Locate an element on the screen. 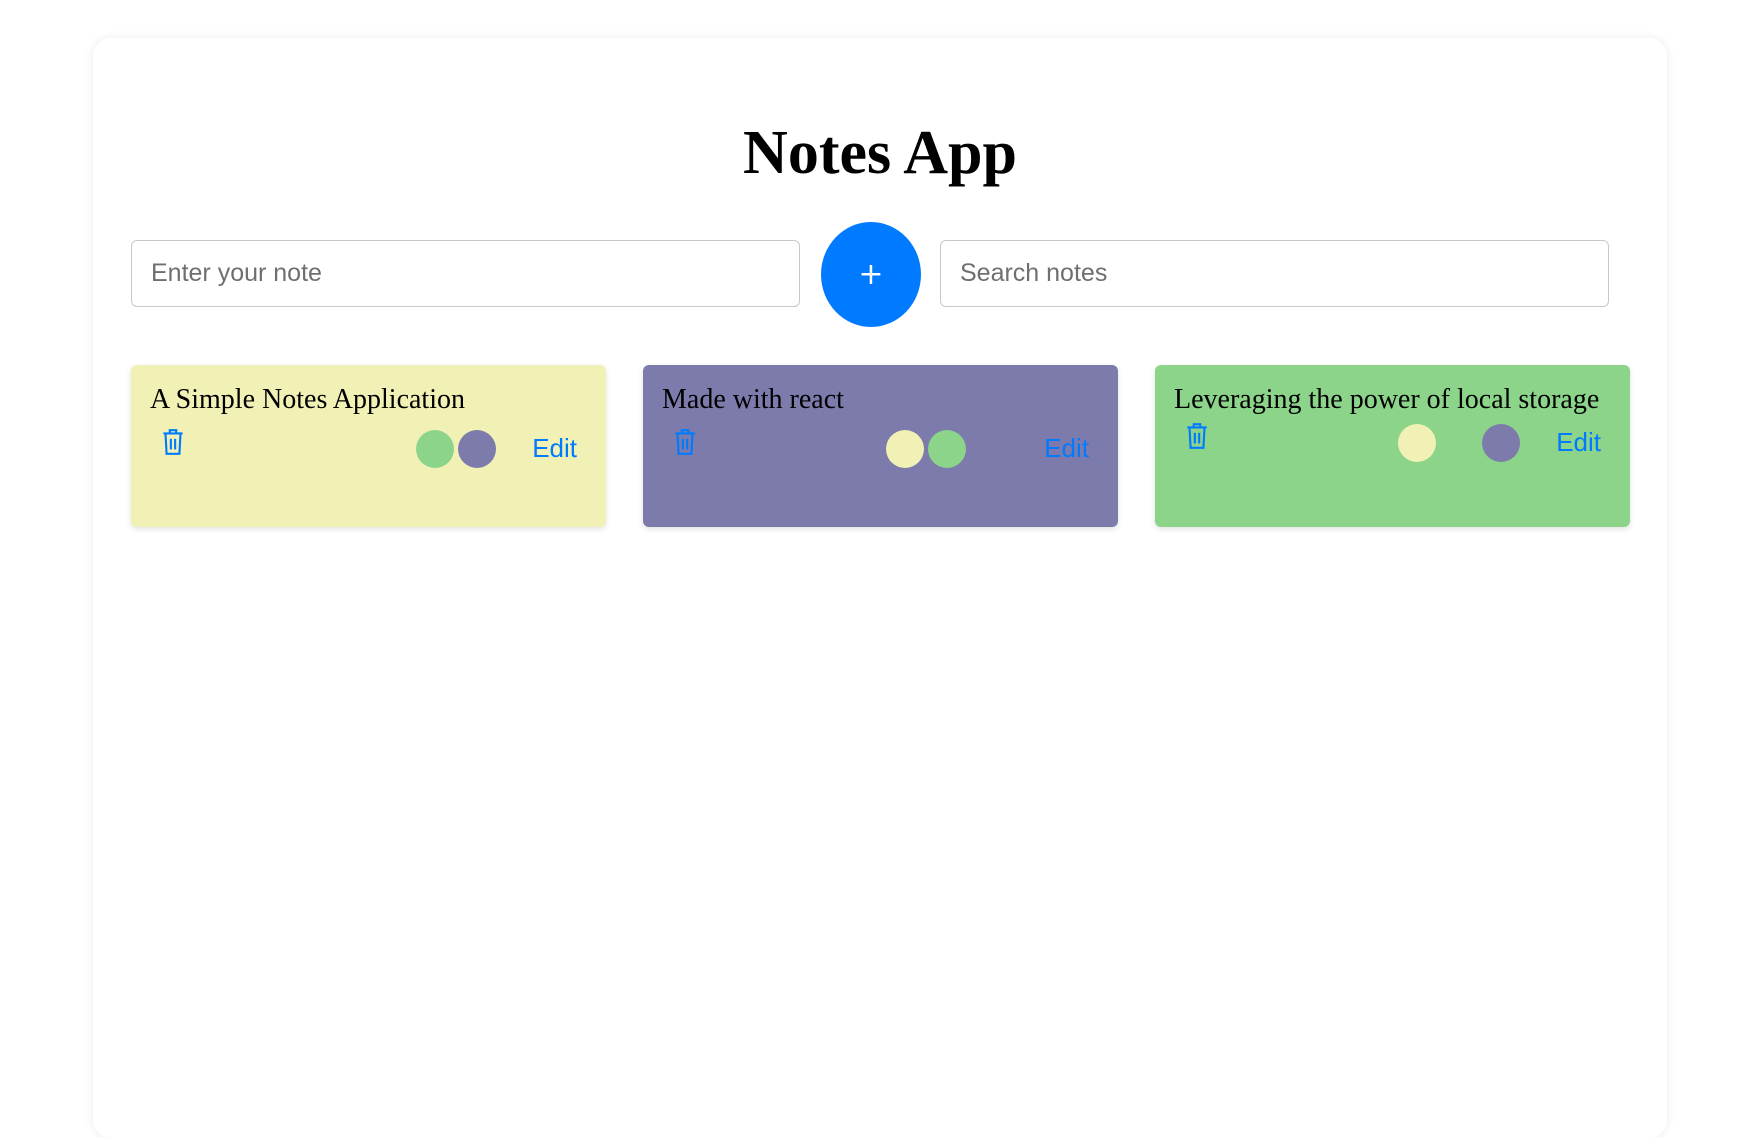  search-input is located at coordinates (1274, 273).